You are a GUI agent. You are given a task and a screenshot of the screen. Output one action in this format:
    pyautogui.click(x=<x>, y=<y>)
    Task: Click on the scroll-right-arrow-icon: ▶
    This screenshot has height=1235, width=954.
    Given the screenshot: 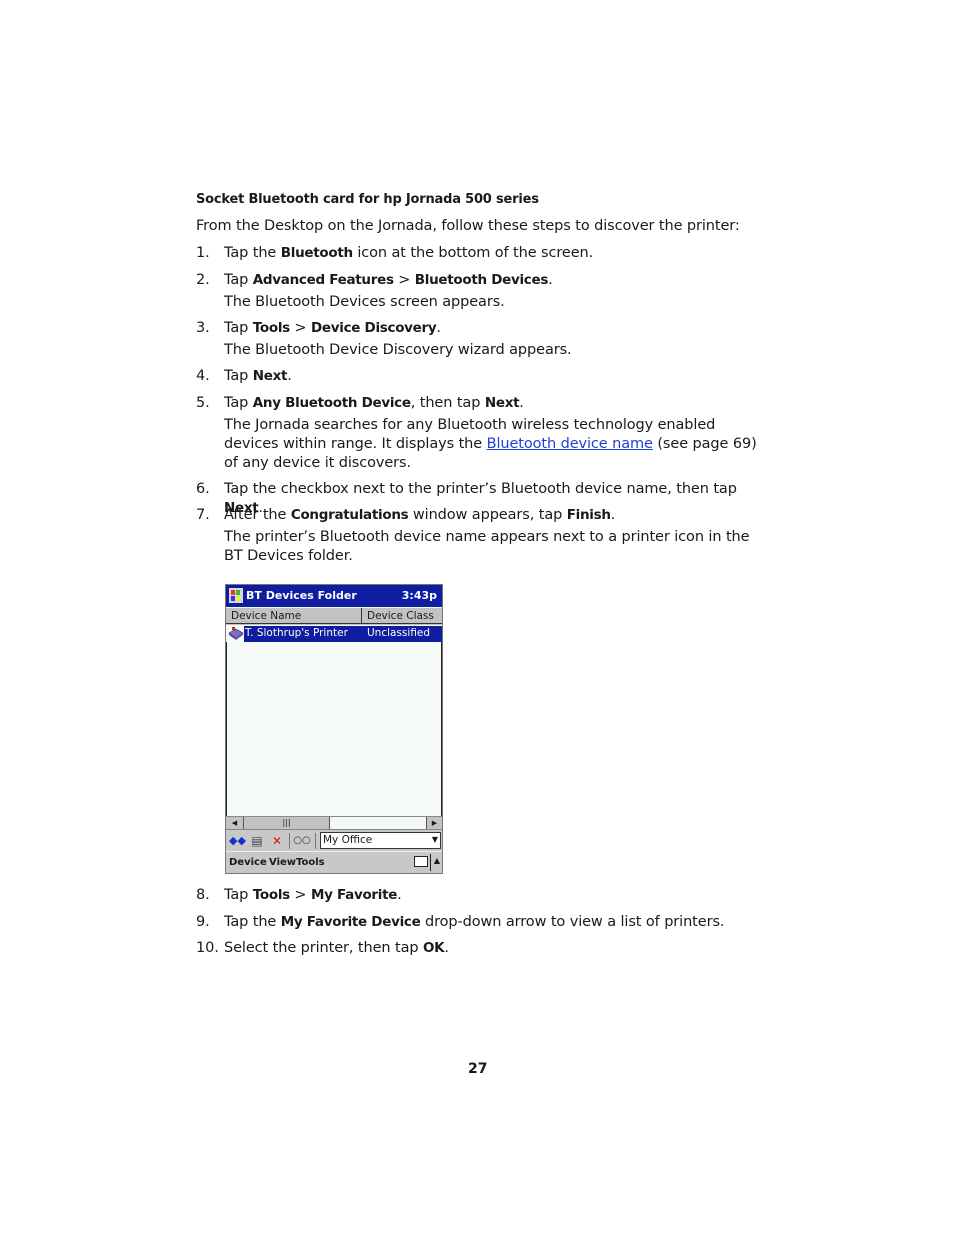 What is the action you would take?
    pyautogui.click(x=434, y=823)
    